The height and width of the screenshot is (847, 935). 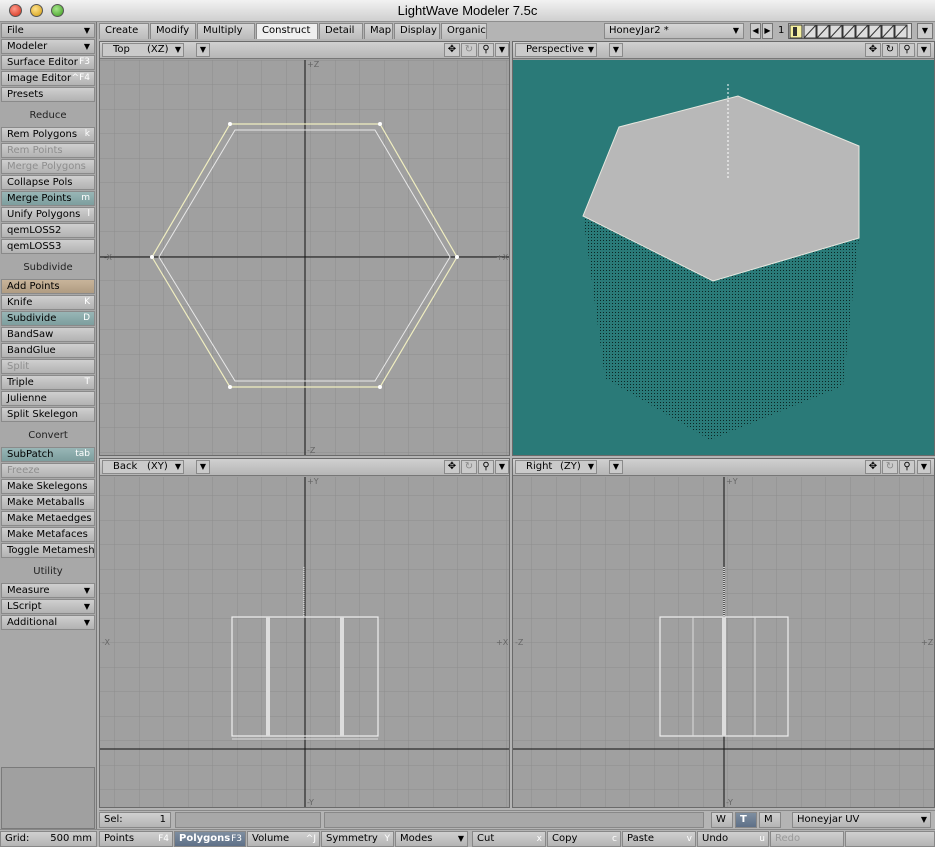 I want to click on button-label: Make Metaedges, so click(x=49, y=518).